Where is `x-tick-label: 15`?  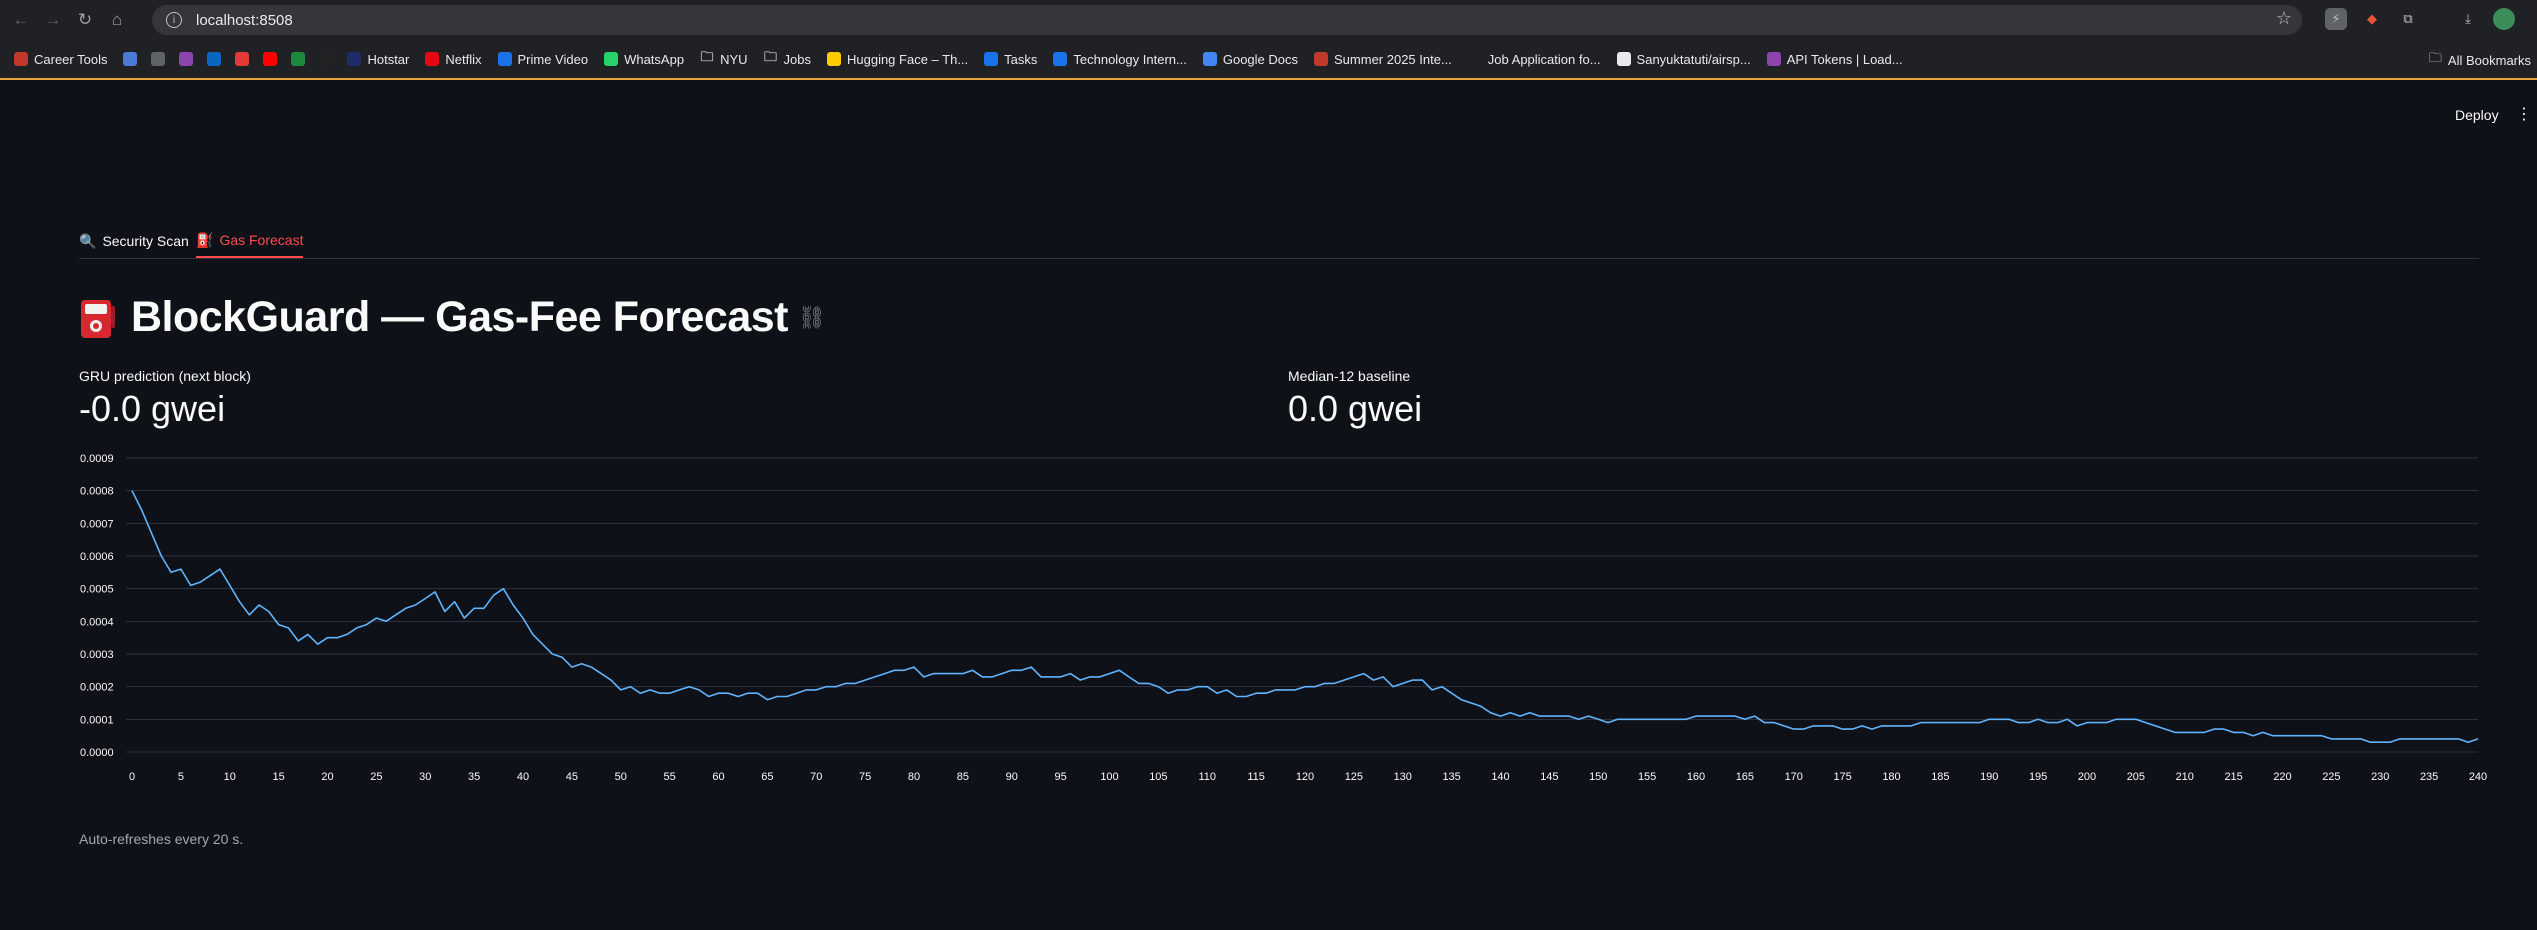
x-tick-label: 15 is located at coordinates (279, 777).